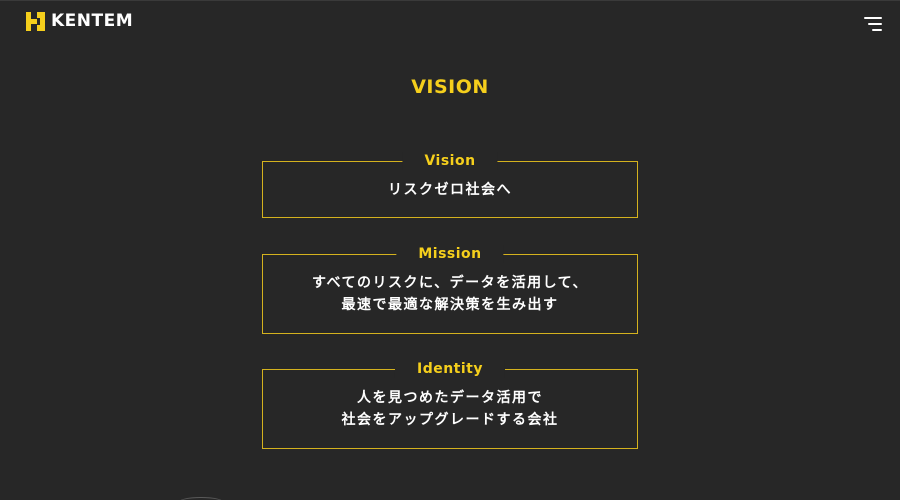 This screenshot has height=500, width=900. I want to click on mission-card-text: すべてのリスクに、データを活用して、 最速で最適な解決策を生み出す, so click(450, 285).